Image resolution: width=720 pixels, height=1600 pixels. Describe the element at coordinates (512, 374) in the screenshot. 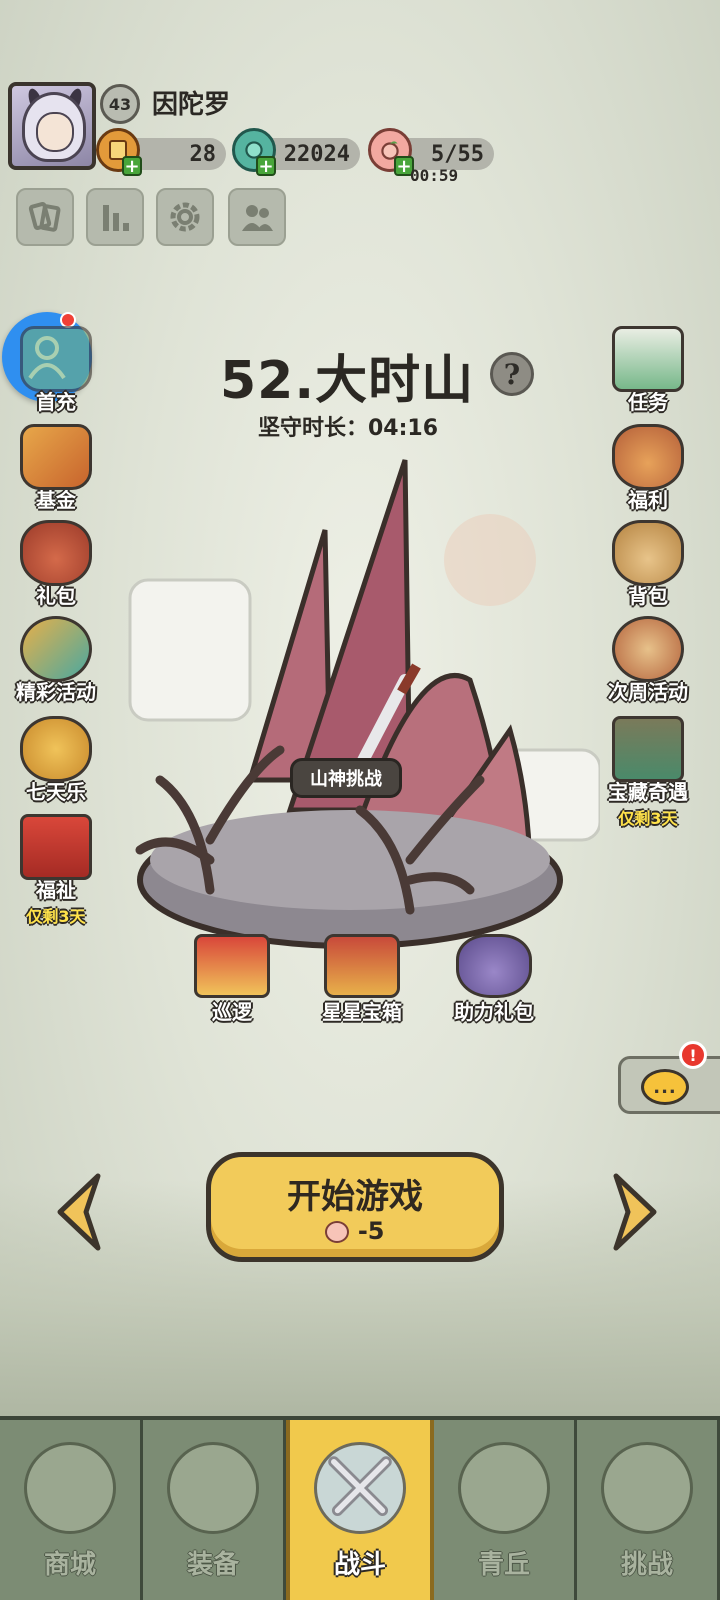

I see `help-button: ?` at that location.